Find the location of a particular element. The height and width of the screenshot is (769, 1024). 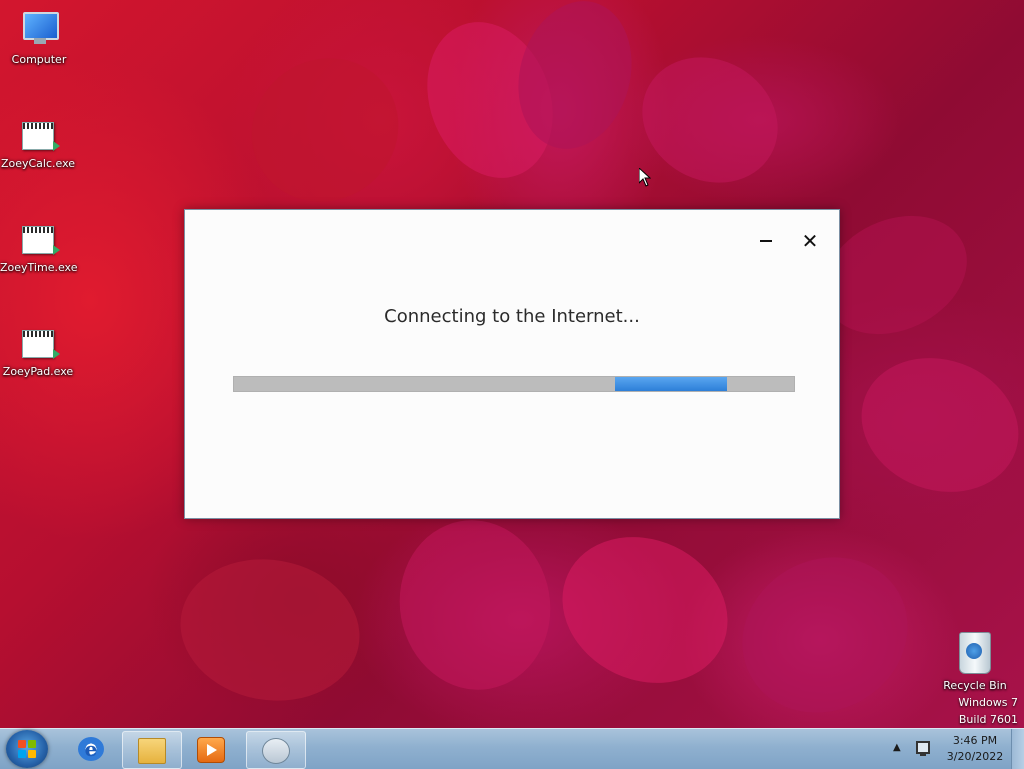

desktop-icon-label: ZoeyPad.exe is located at coordinates (38, 371).